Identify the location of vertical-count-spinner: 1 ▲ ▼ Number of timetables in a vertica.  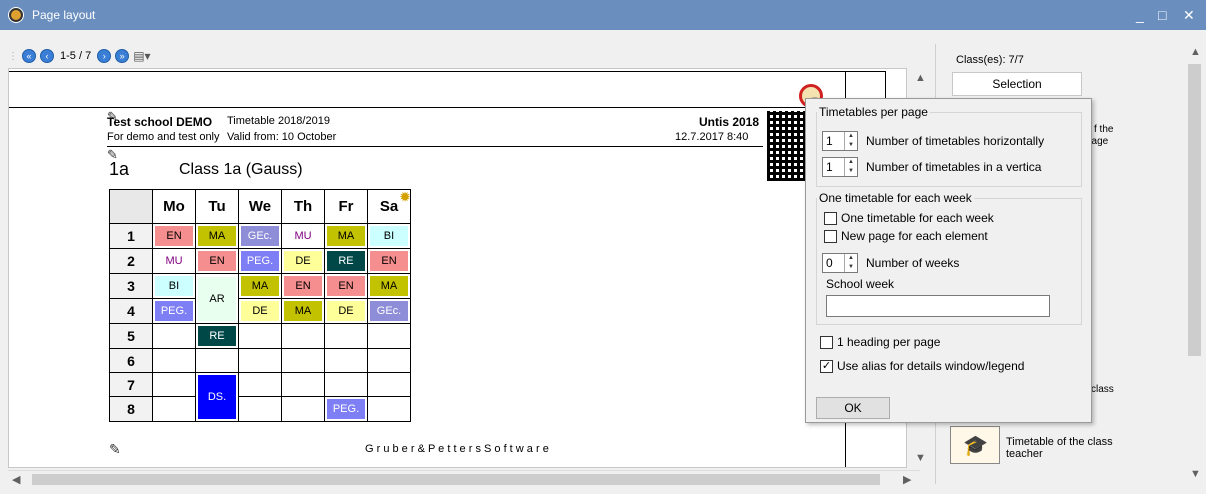
(931, 167).